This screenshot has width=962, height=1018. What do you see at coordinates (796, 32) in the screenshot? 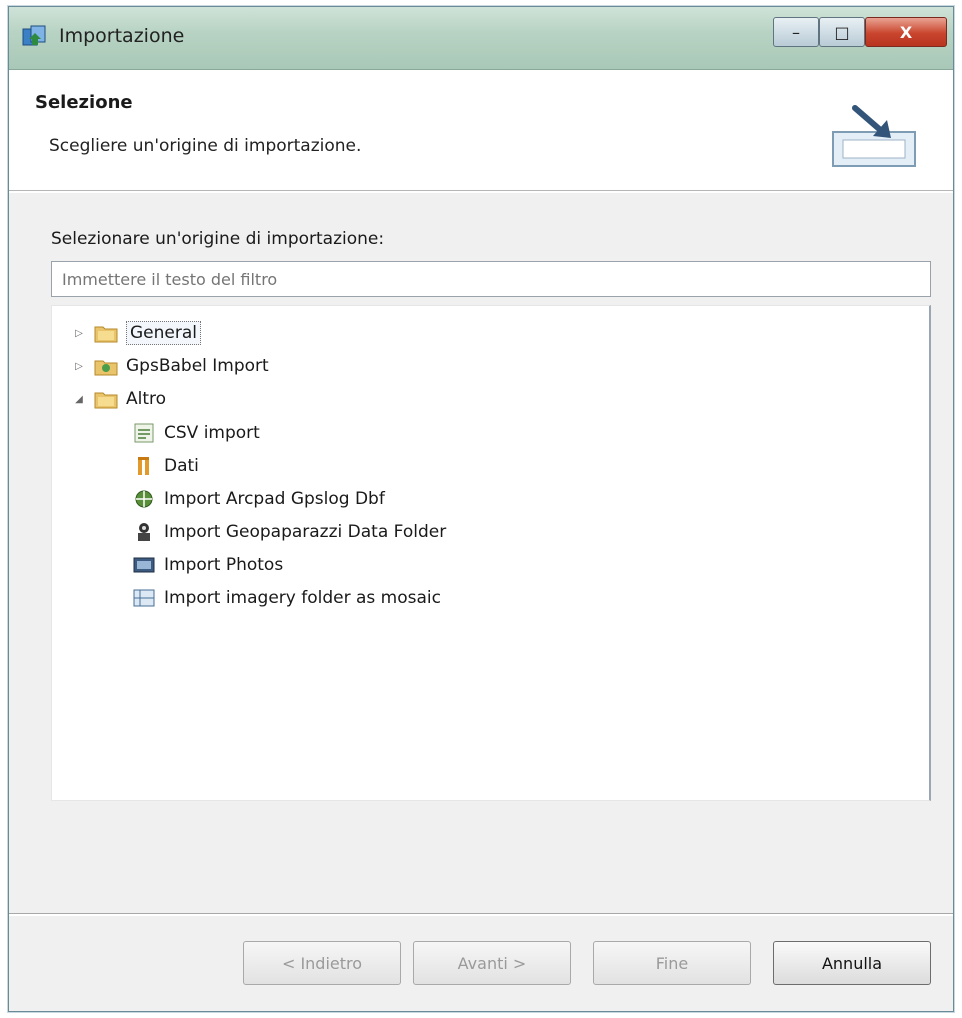
I see `minimize-button: –` at bounding box center [796, 32].